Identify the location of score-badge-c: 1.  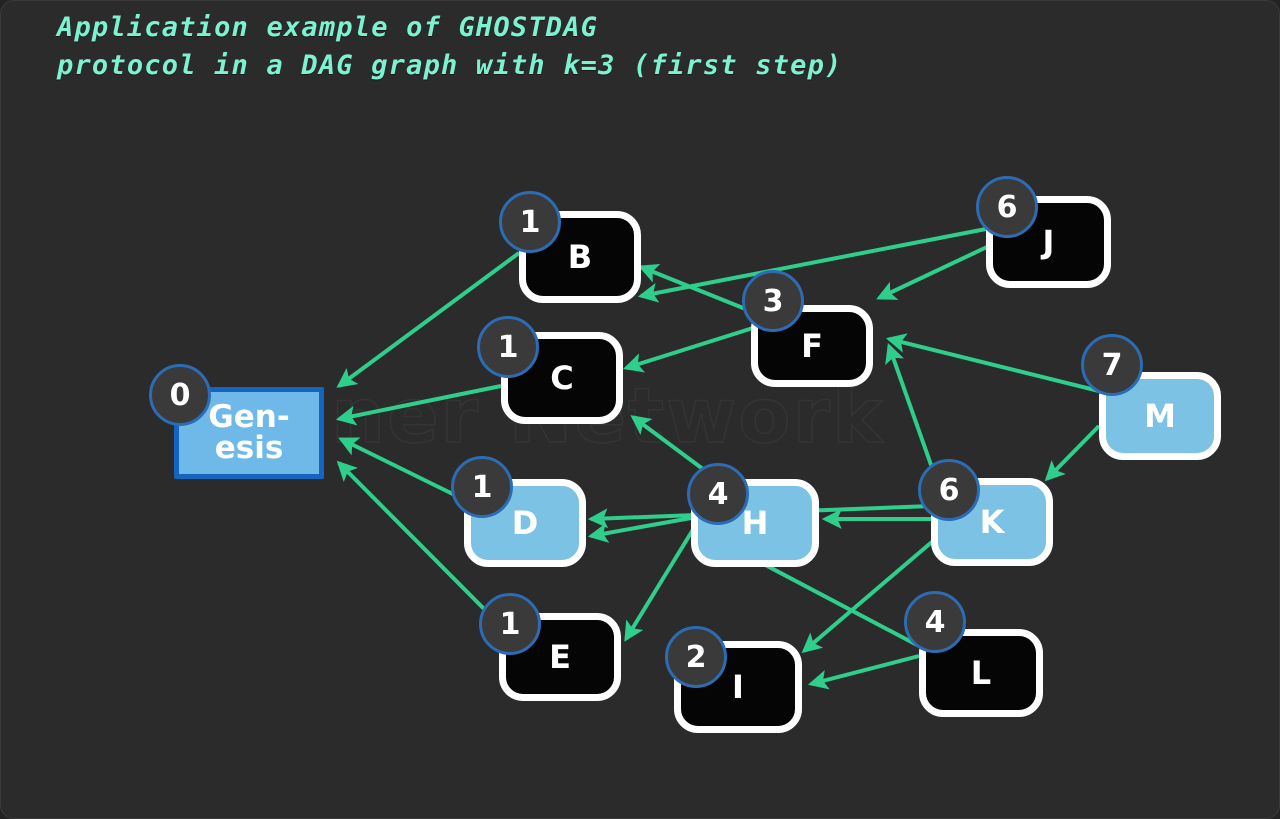
(508, 347).